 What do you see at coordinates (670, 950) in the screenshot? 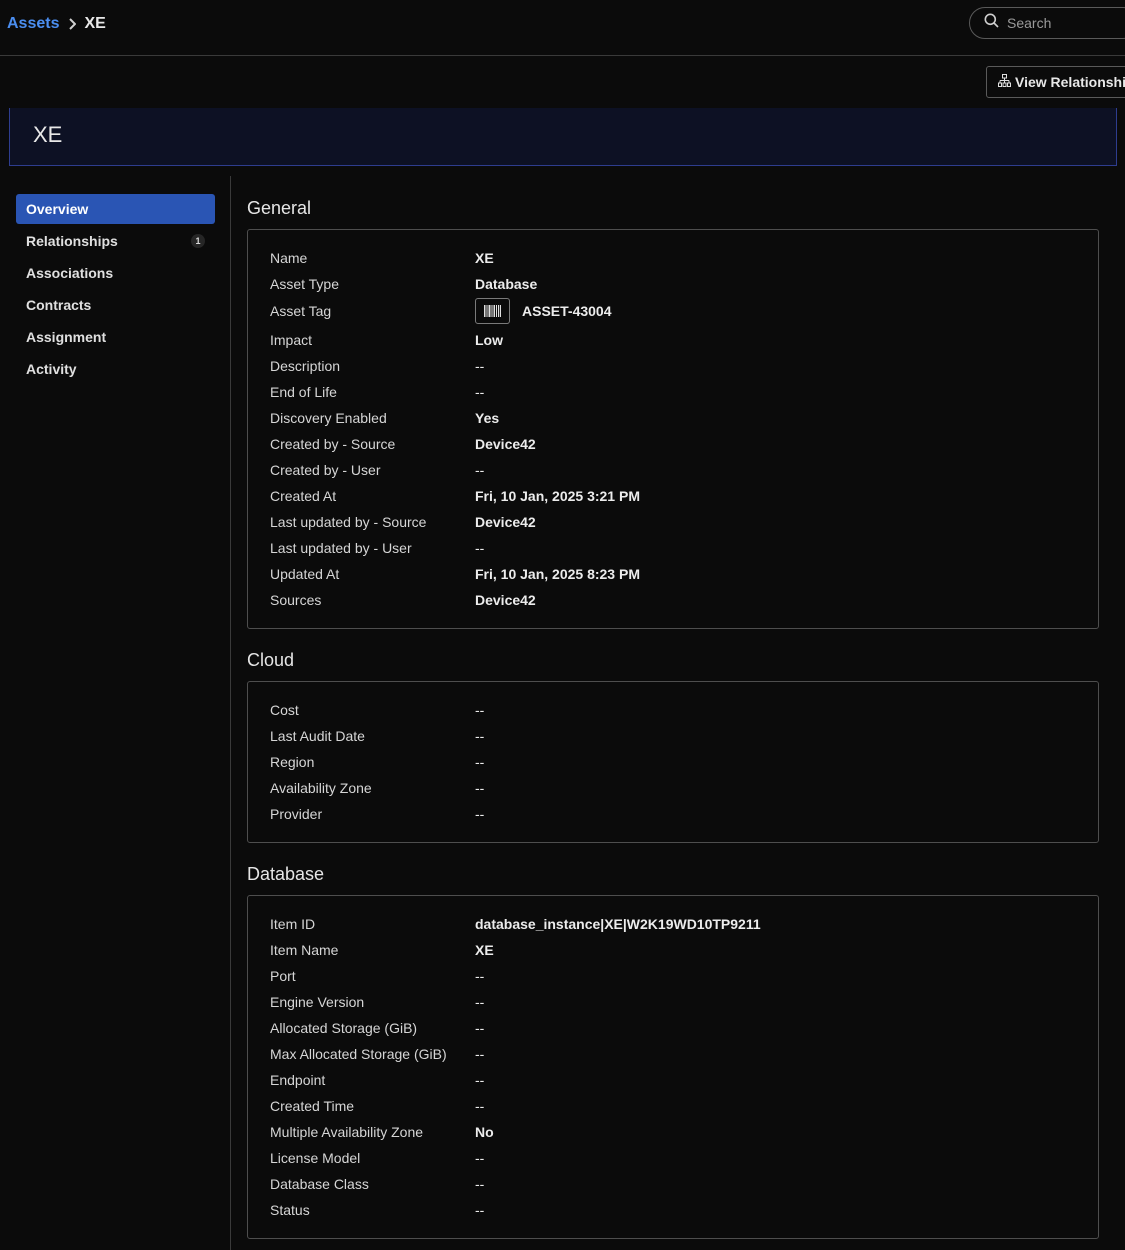
I see `detail-row: Item Name XE` at bounding box center [670, 950].